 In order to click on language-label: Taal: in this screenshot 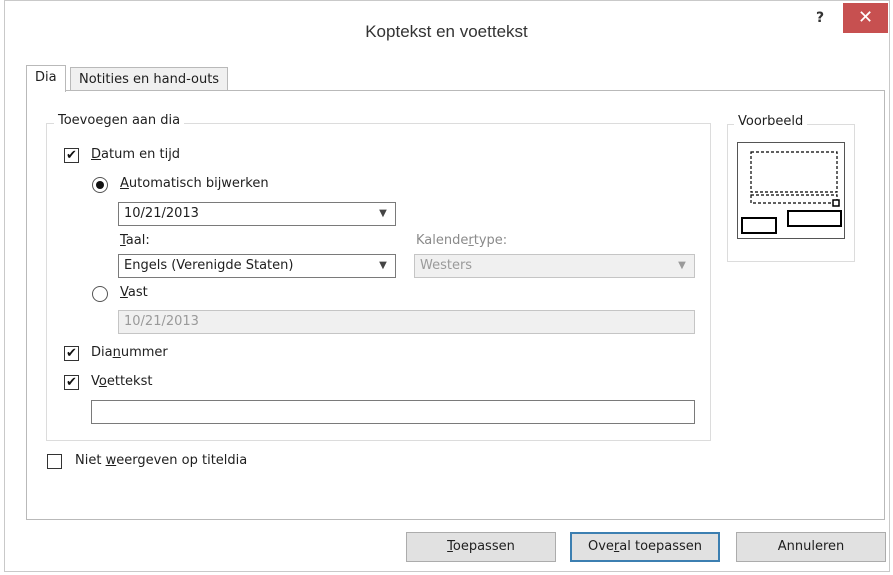, I will do `click(135, 240)`.